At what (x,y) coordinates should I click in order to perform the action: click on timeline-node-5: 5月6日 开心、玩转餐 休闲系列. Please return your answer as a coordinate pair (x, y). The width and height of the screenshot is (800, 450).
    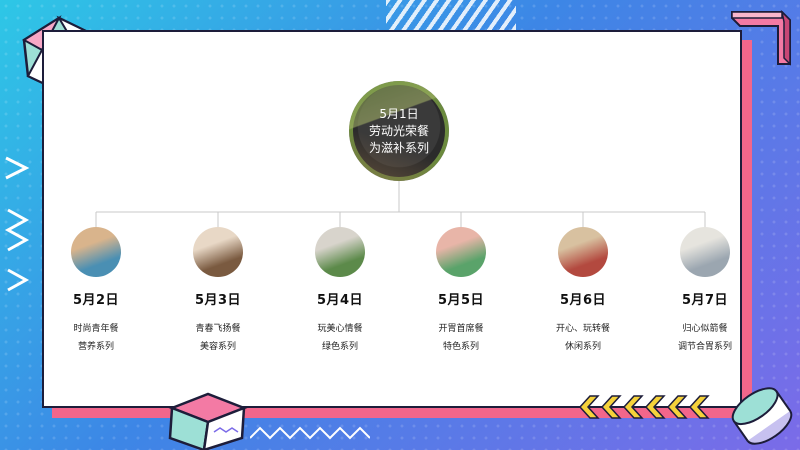
    Looking at the image, I should click on (583, 291).